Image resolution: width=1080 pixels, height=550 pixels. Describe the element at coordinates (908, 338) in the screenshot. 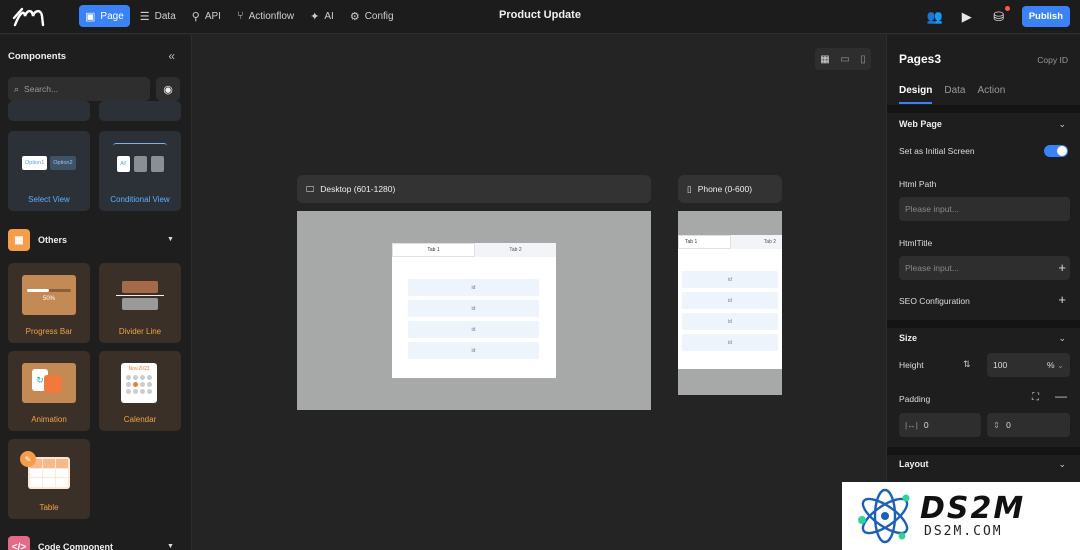

I see `size-section: Size` at that location.